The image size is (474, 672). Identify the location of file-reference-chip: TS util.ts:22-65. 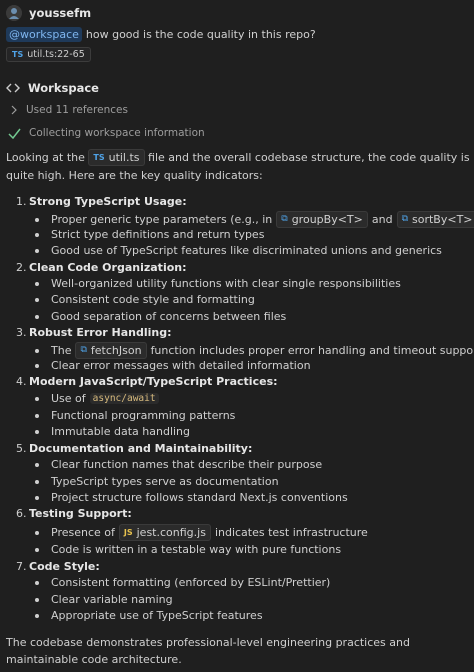
(48, 54).